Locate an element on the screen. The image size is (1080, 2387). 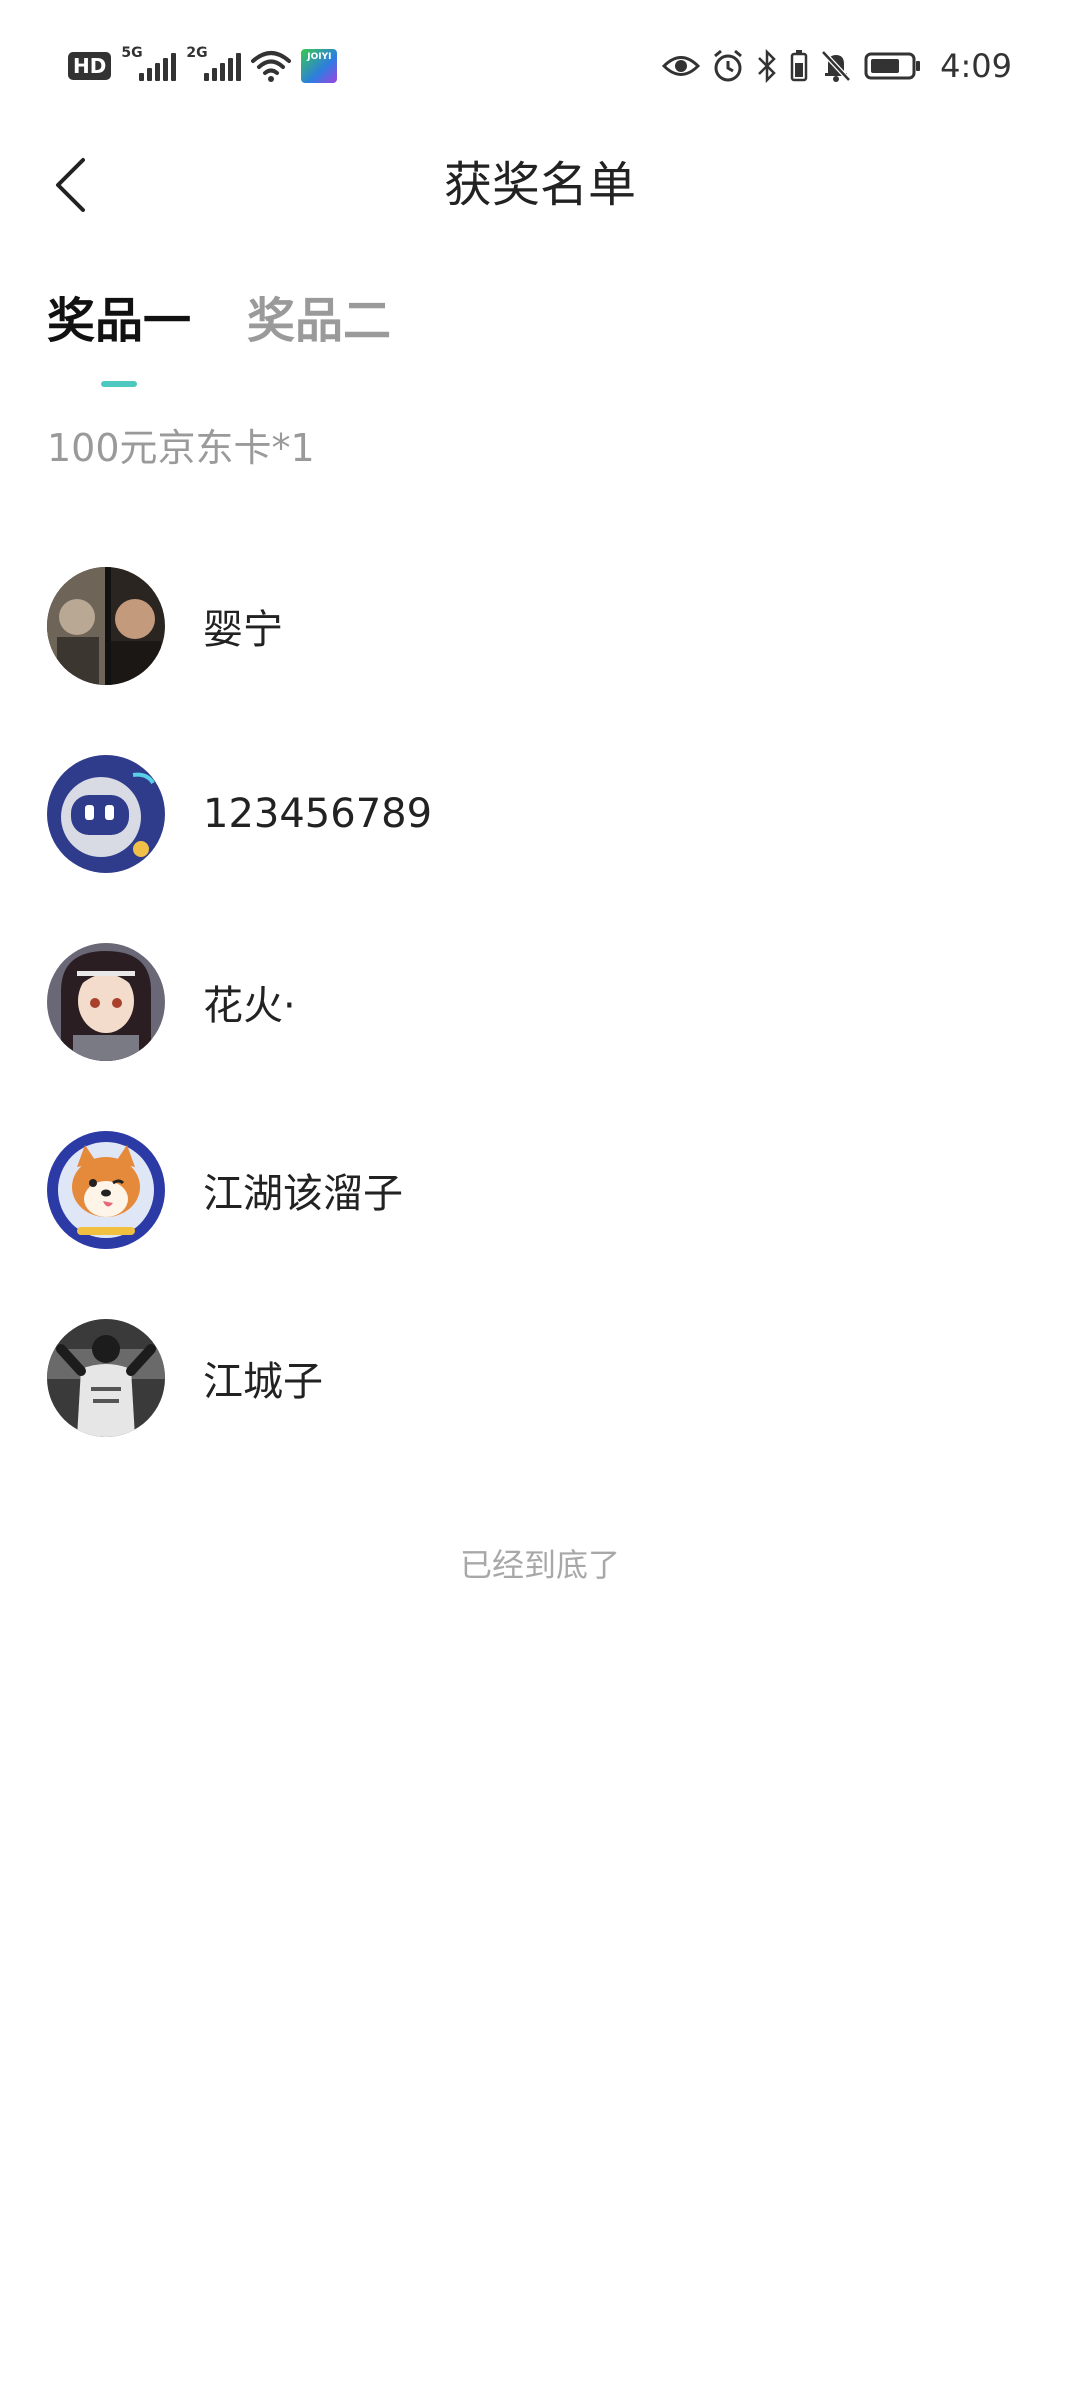
battery-saver-icon is located at coordinates (799, 66).